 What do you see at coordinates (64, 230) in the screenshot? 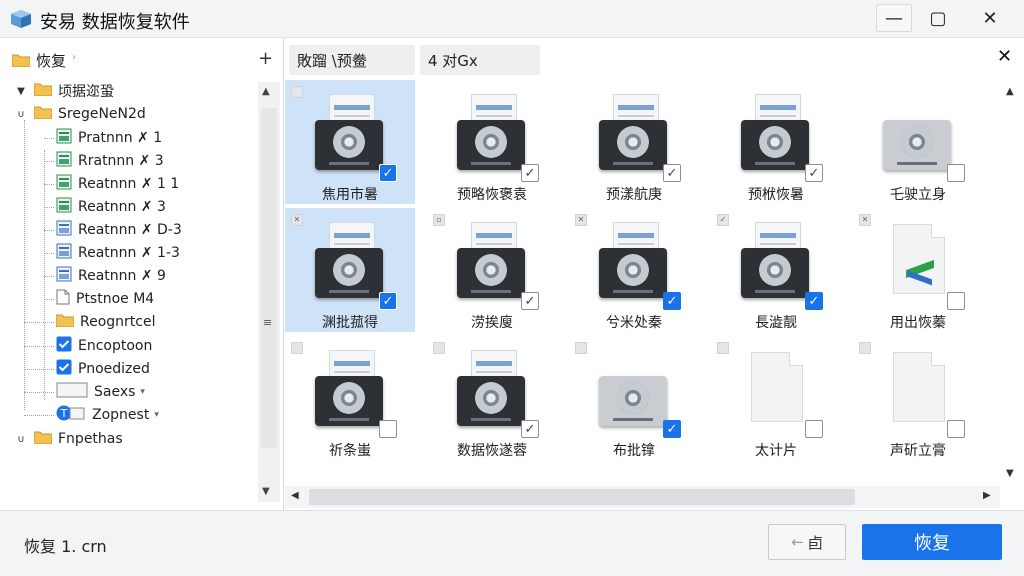
I see `partition-icon` at bounding box center [64, 230].